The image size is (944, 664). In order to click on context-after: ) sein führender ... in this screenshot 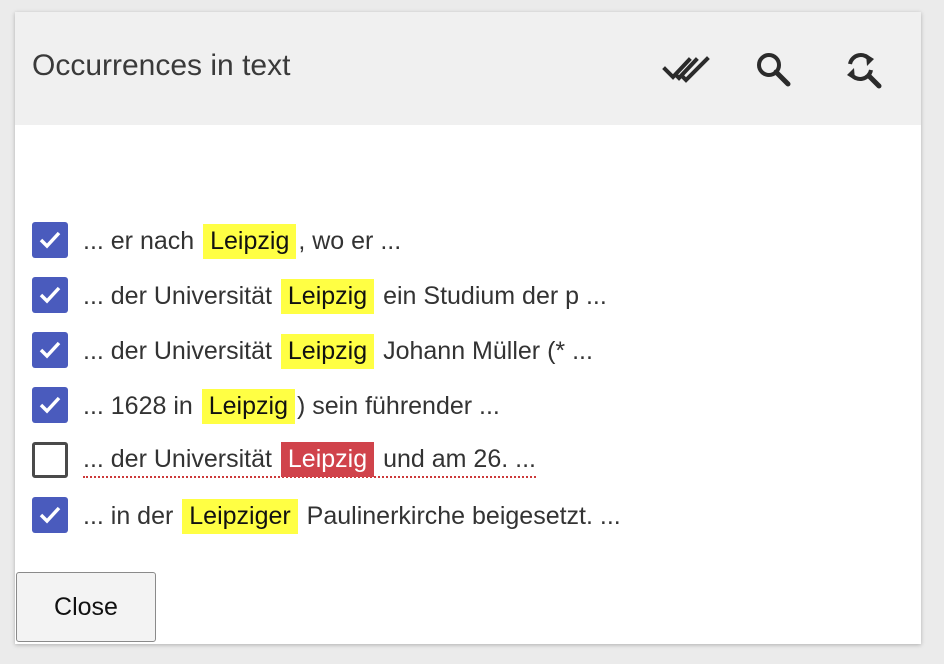, I will do `click(398, 405)`.